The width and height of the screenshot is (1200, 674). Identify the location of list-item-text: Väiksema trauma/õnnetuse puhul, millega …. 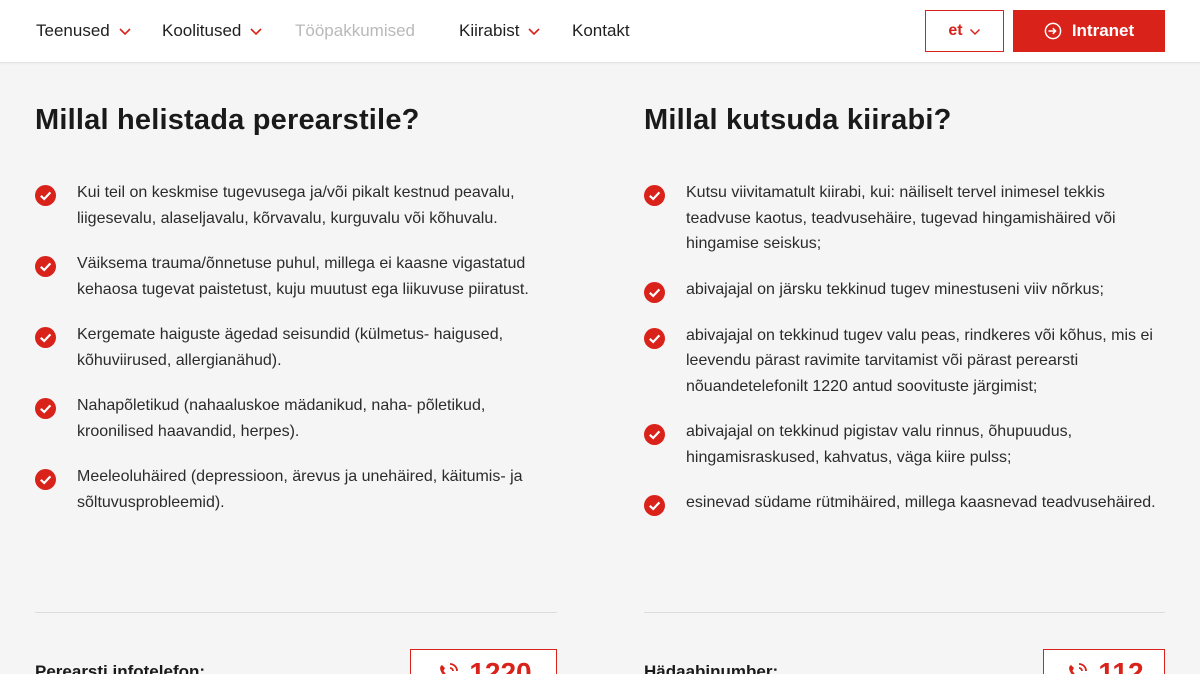
(303, 276).